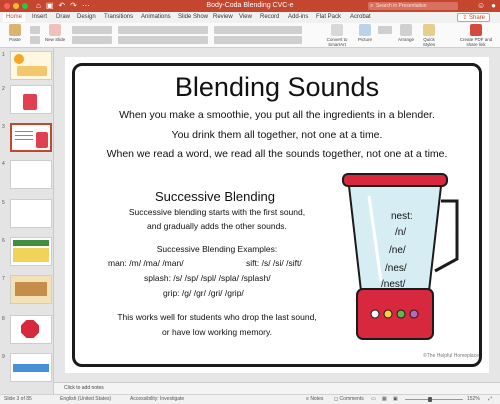 This screenshot has width=500, height=404. Describe the element at coordinates (156, 17) in the screenshot. I see `tab-animations: Animations` at that location.